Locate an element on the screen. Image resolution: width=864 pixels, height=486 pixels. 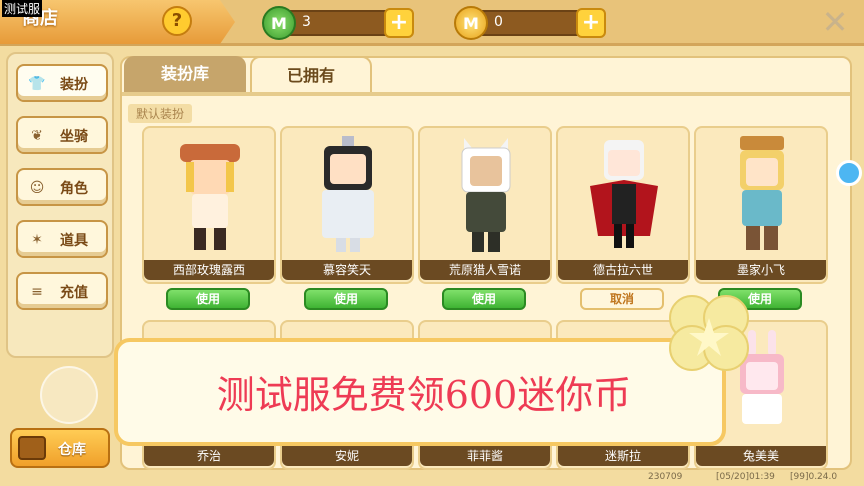
sidebar-item-label: 道具 is located at coordinates (74, 241).